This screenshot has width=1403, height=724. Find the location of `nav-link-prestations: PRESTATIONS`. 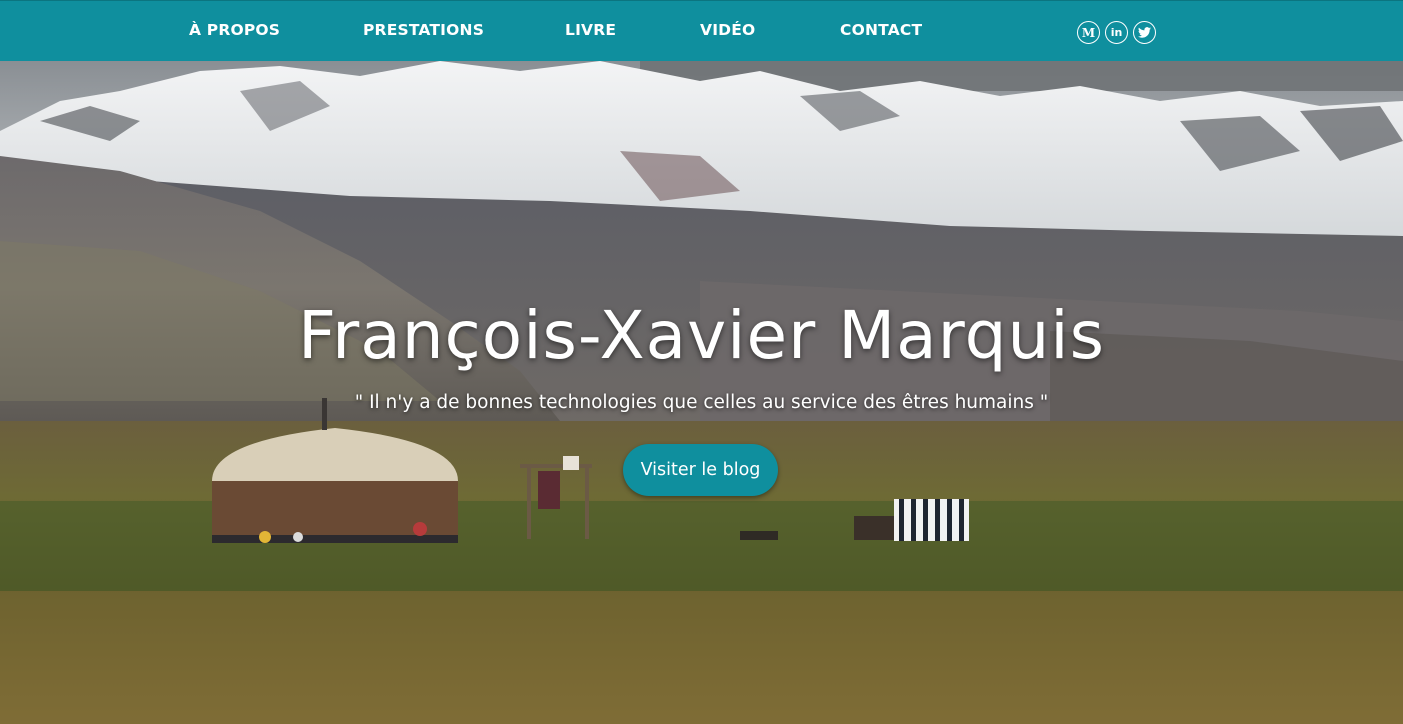

nav-link-prestations: PRESTATIONS is located at coordinates (423, 30).